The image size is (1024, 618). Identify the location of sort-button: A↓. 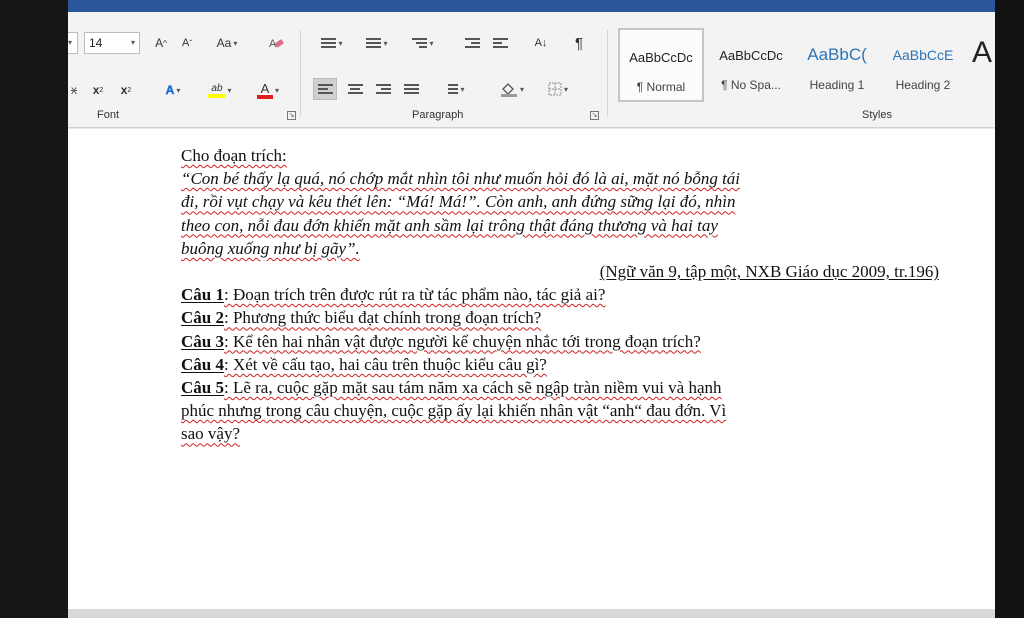
(541, 43).